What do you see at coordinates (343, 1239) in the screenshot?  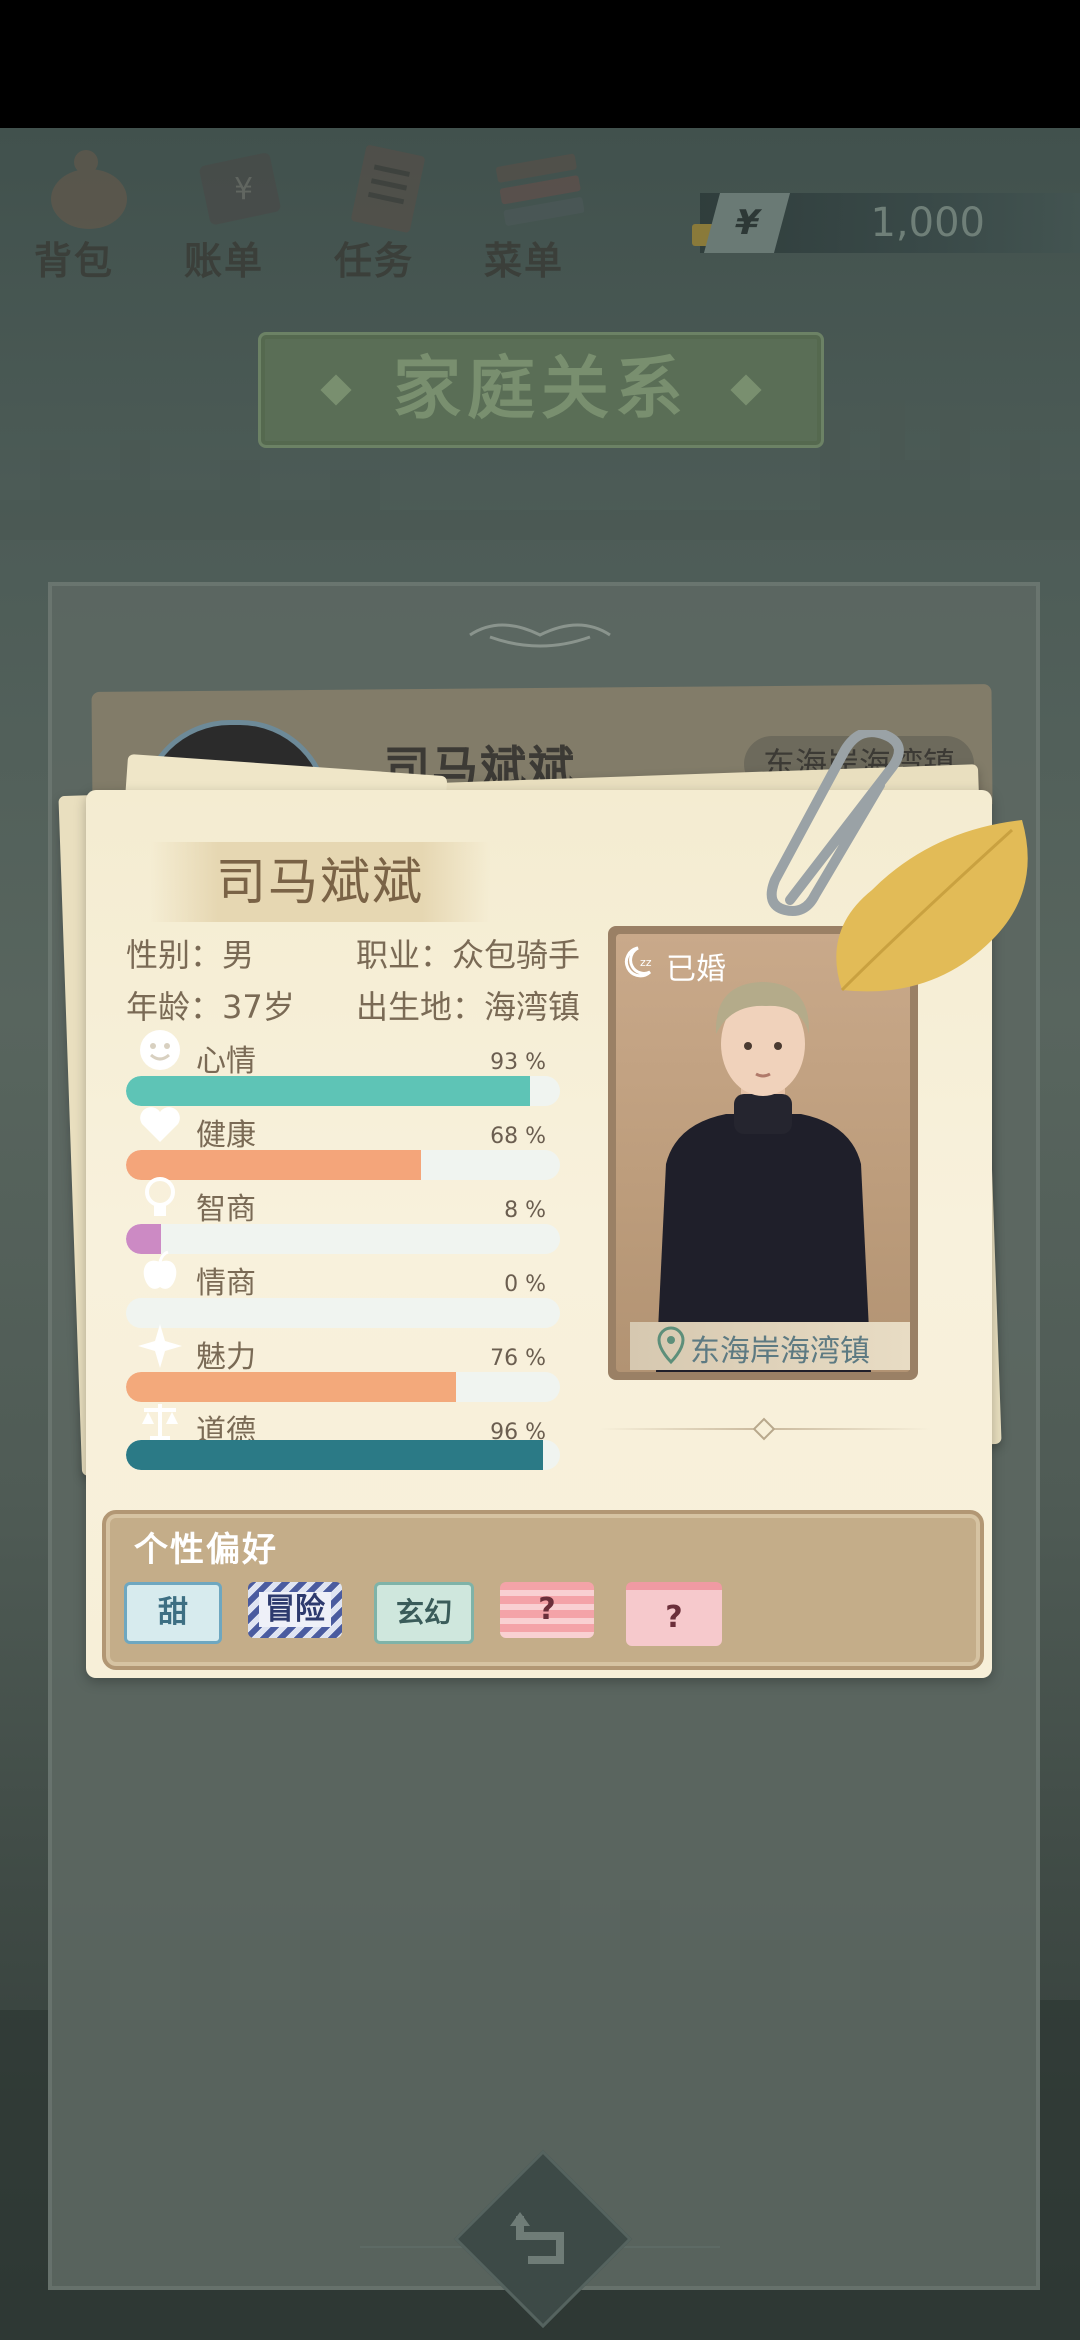 I see `stat-bar-iq` at bounding box center [343, 1239].